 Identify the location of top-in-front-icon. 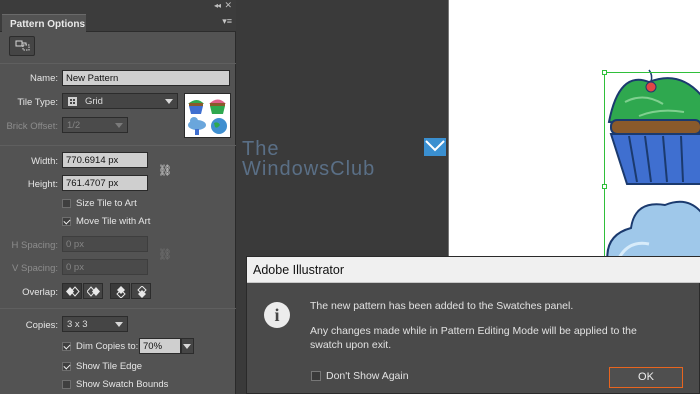
(121, 292).